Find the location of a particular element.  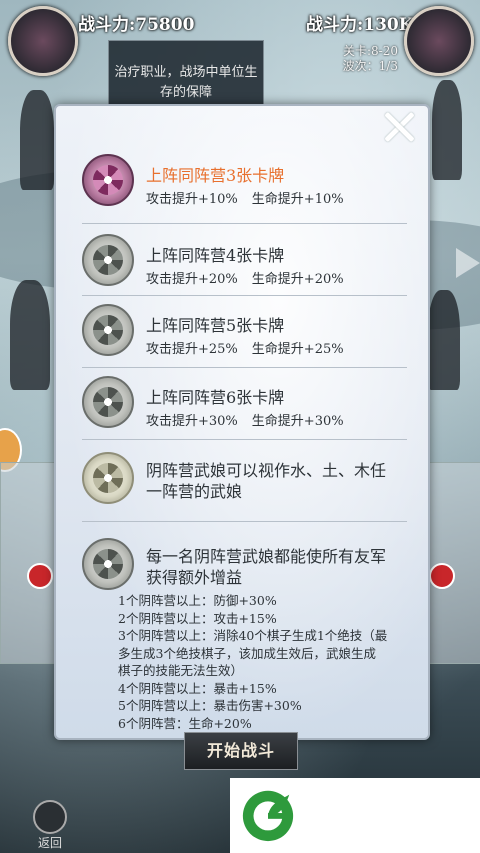

card-slot-right is located at coordinates (452, 563).